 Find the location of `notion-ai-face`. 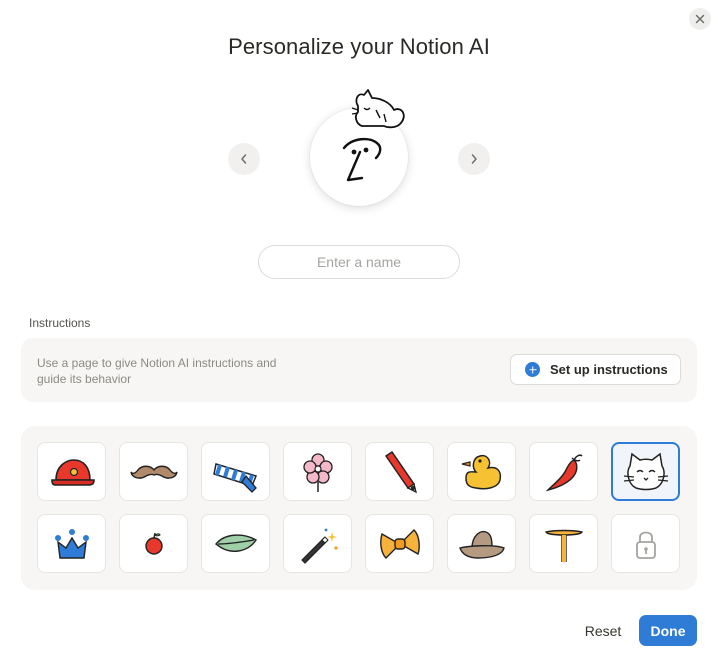

notion-ai-face is located at coordinates (362, 159).